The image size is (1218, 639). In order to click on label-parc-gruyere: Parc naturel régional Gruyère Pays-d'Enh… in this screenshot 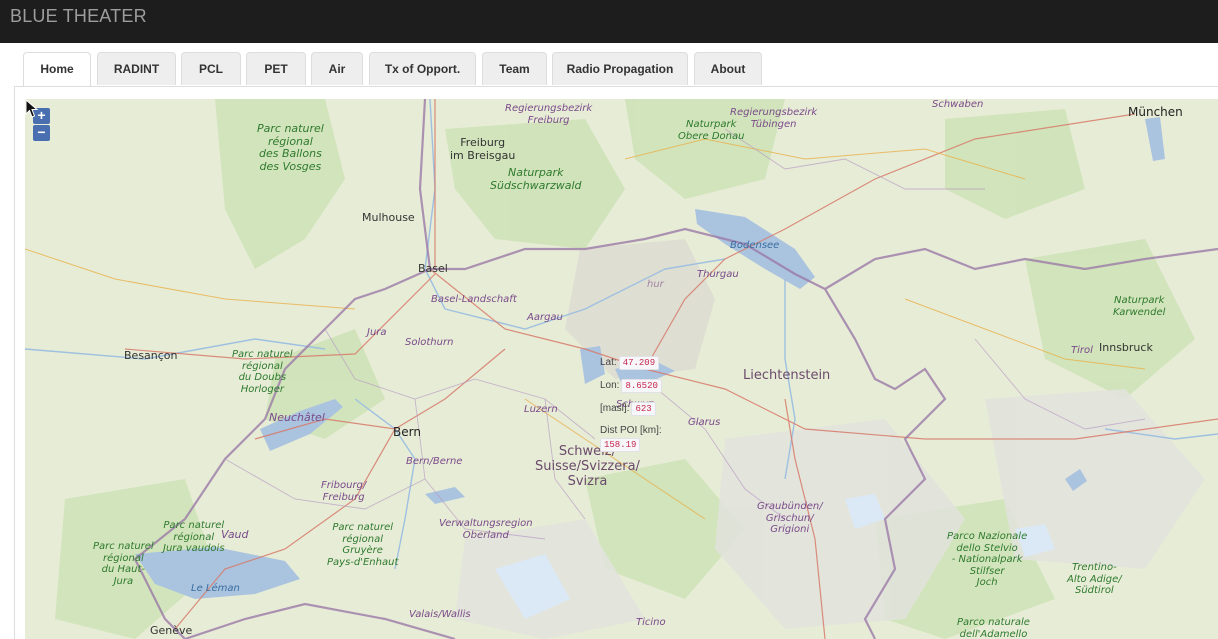, I will do `click(363, 545)`.